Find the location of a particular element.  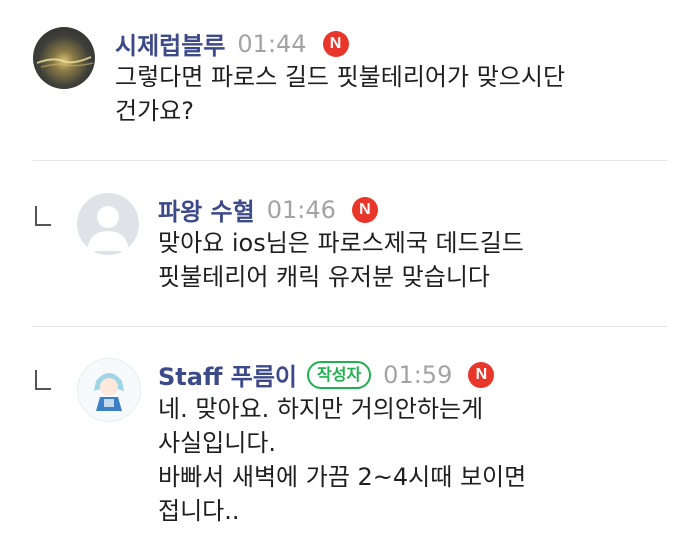

comment-time: 01:46 is located at coordinates (301, 209).